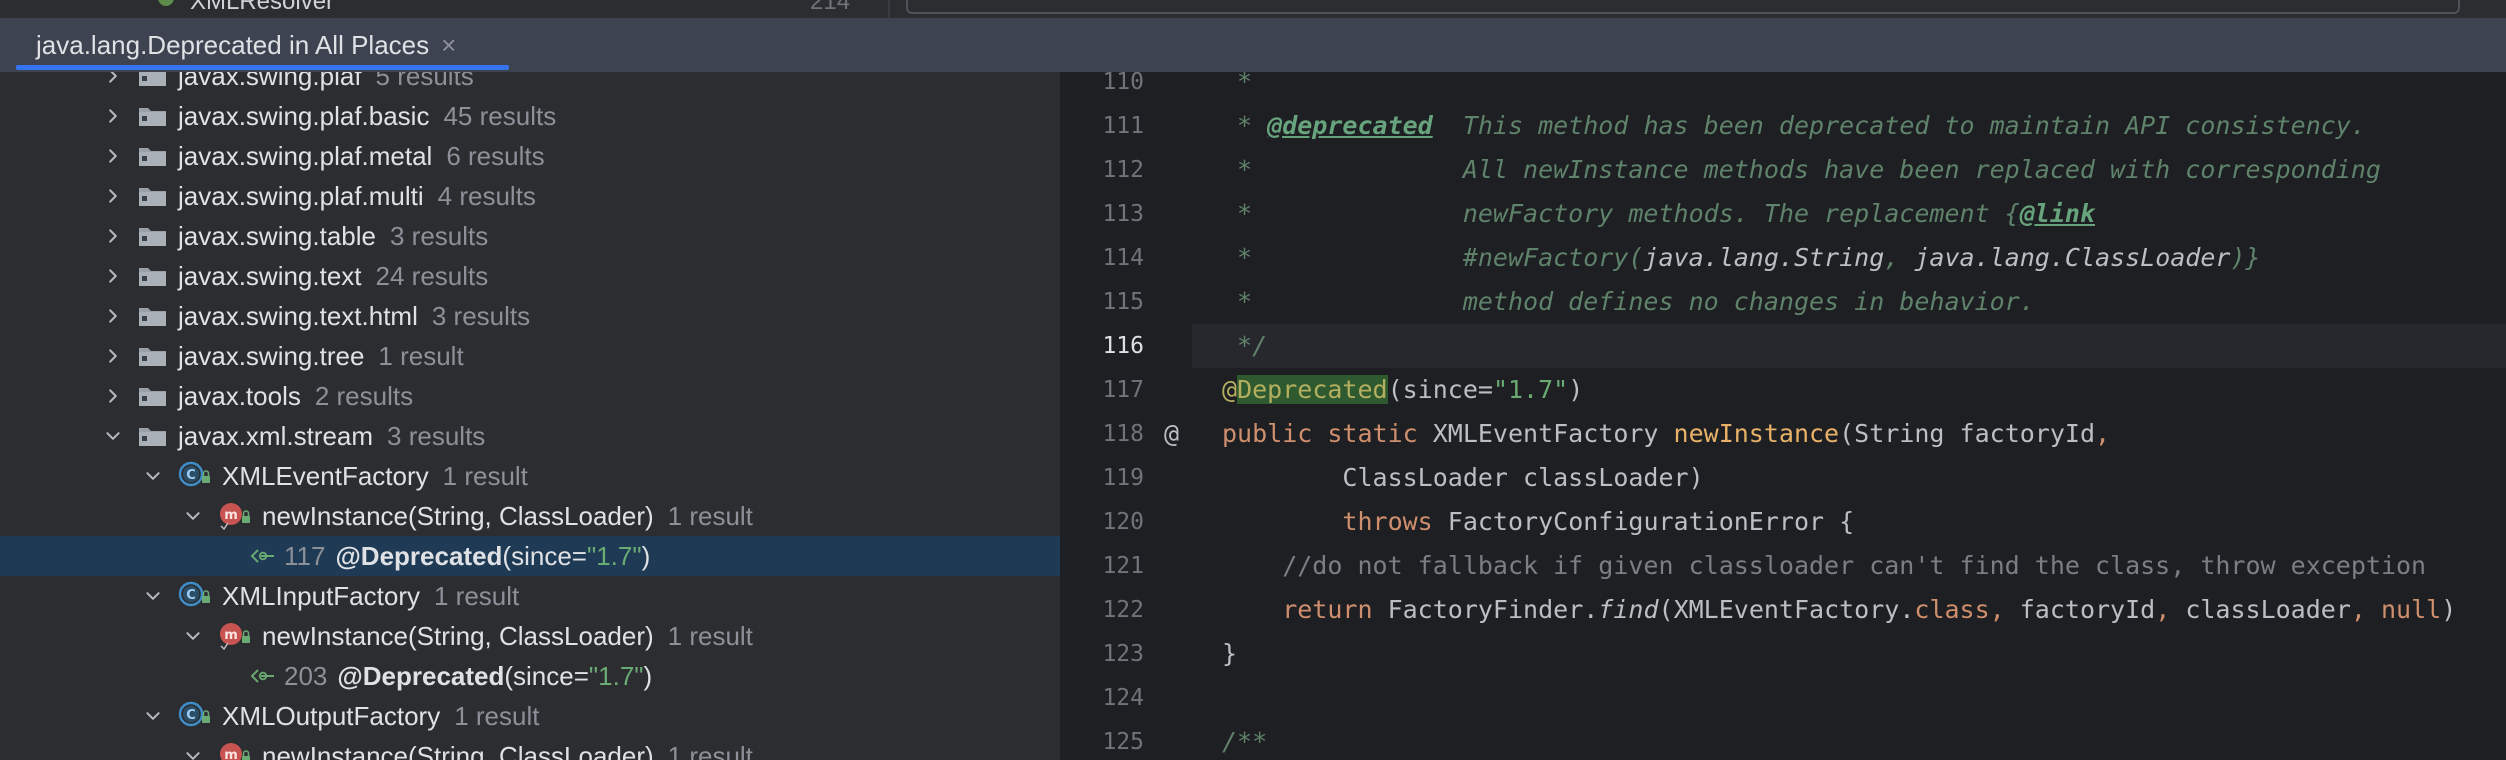 Image resolution: width=2506 pixels, height=760 pixels. Describe the element at coordinates (530, 396) in the screenshot. I see `package-row: javax.tools 2 results` at that location.